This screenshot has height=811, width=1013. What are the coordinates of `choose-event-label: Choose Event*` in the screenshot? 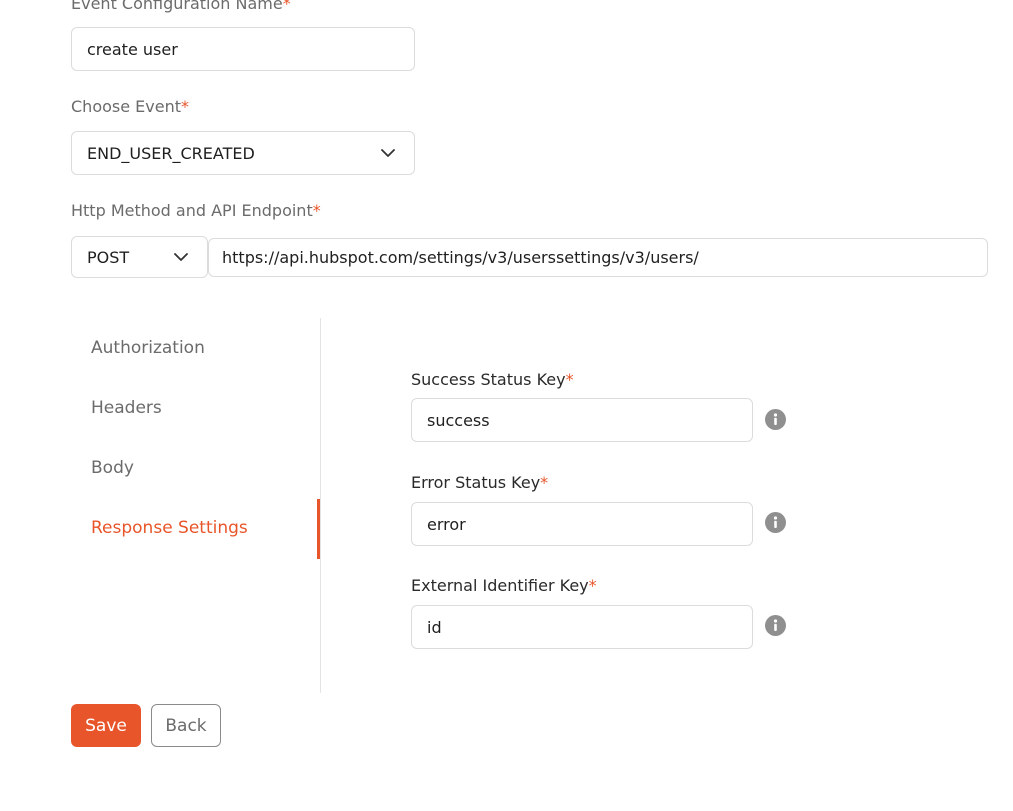 It's located at (130, 106).